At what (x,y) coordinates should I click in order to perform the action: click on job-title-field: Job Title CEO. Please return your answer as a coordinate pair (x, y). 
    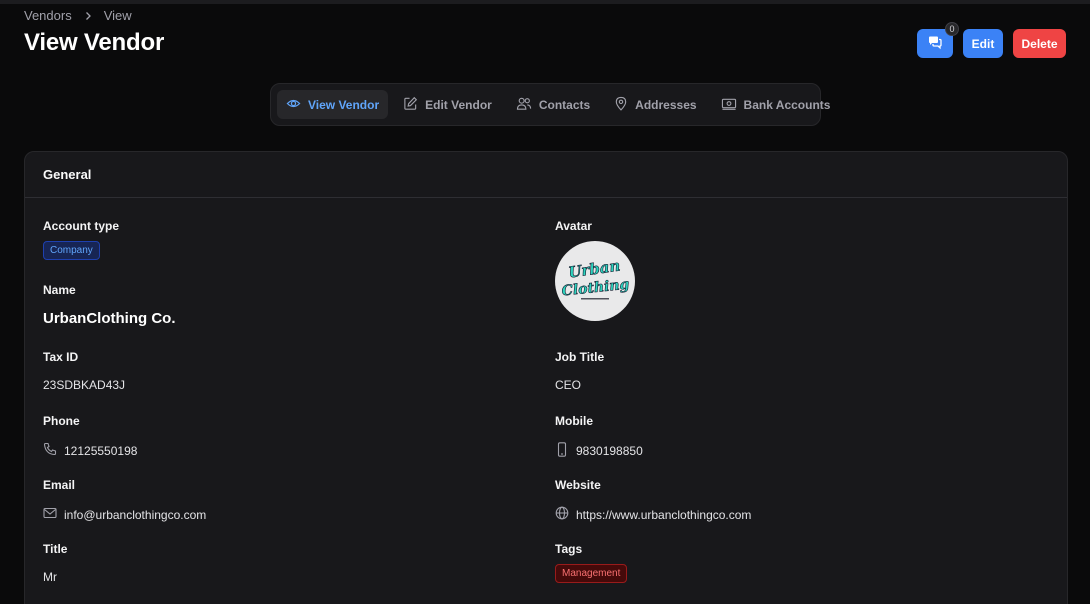
    Looking at the image, I should click on (579, 371).